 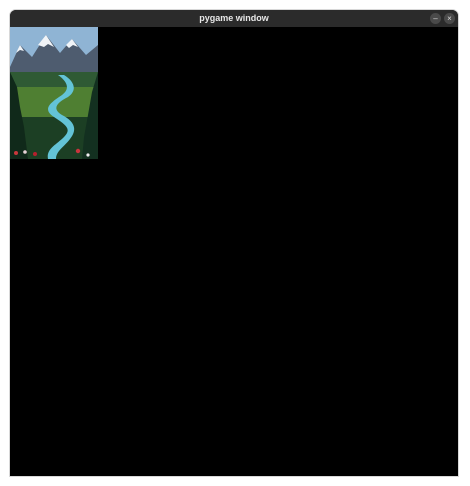 I want to click on close-icon: ×, so click(x=449, y=18).